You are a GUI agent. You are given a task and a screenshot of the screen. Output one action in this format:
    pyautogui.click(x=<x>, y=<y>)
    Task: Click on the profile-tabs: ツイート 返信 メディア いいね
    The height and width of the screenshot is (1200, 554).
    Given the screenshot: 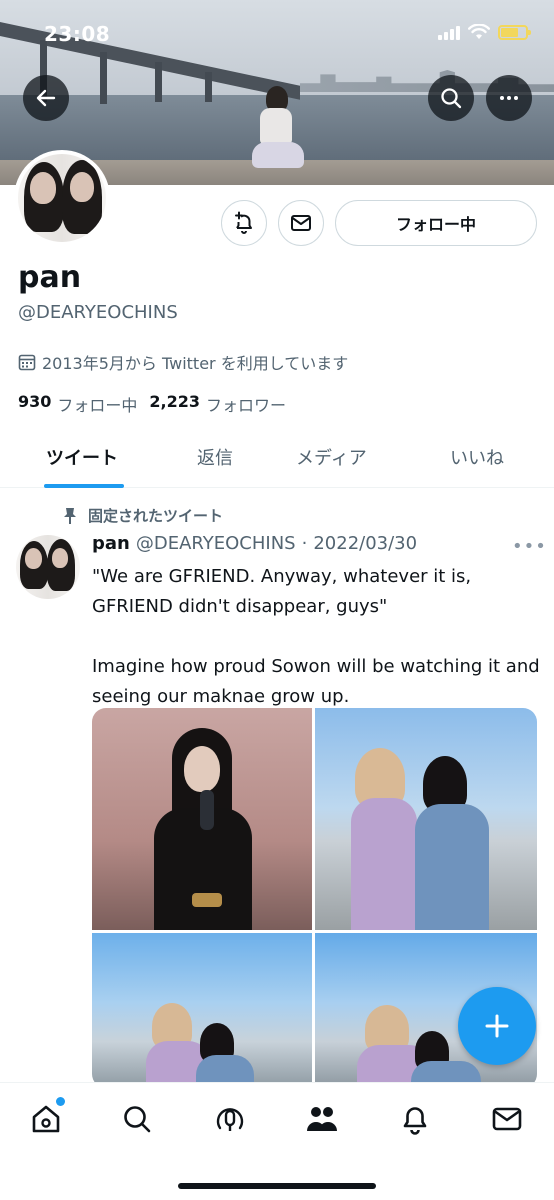 What is the action you would take?
    pyautogui.click(x=277, y=459)
    